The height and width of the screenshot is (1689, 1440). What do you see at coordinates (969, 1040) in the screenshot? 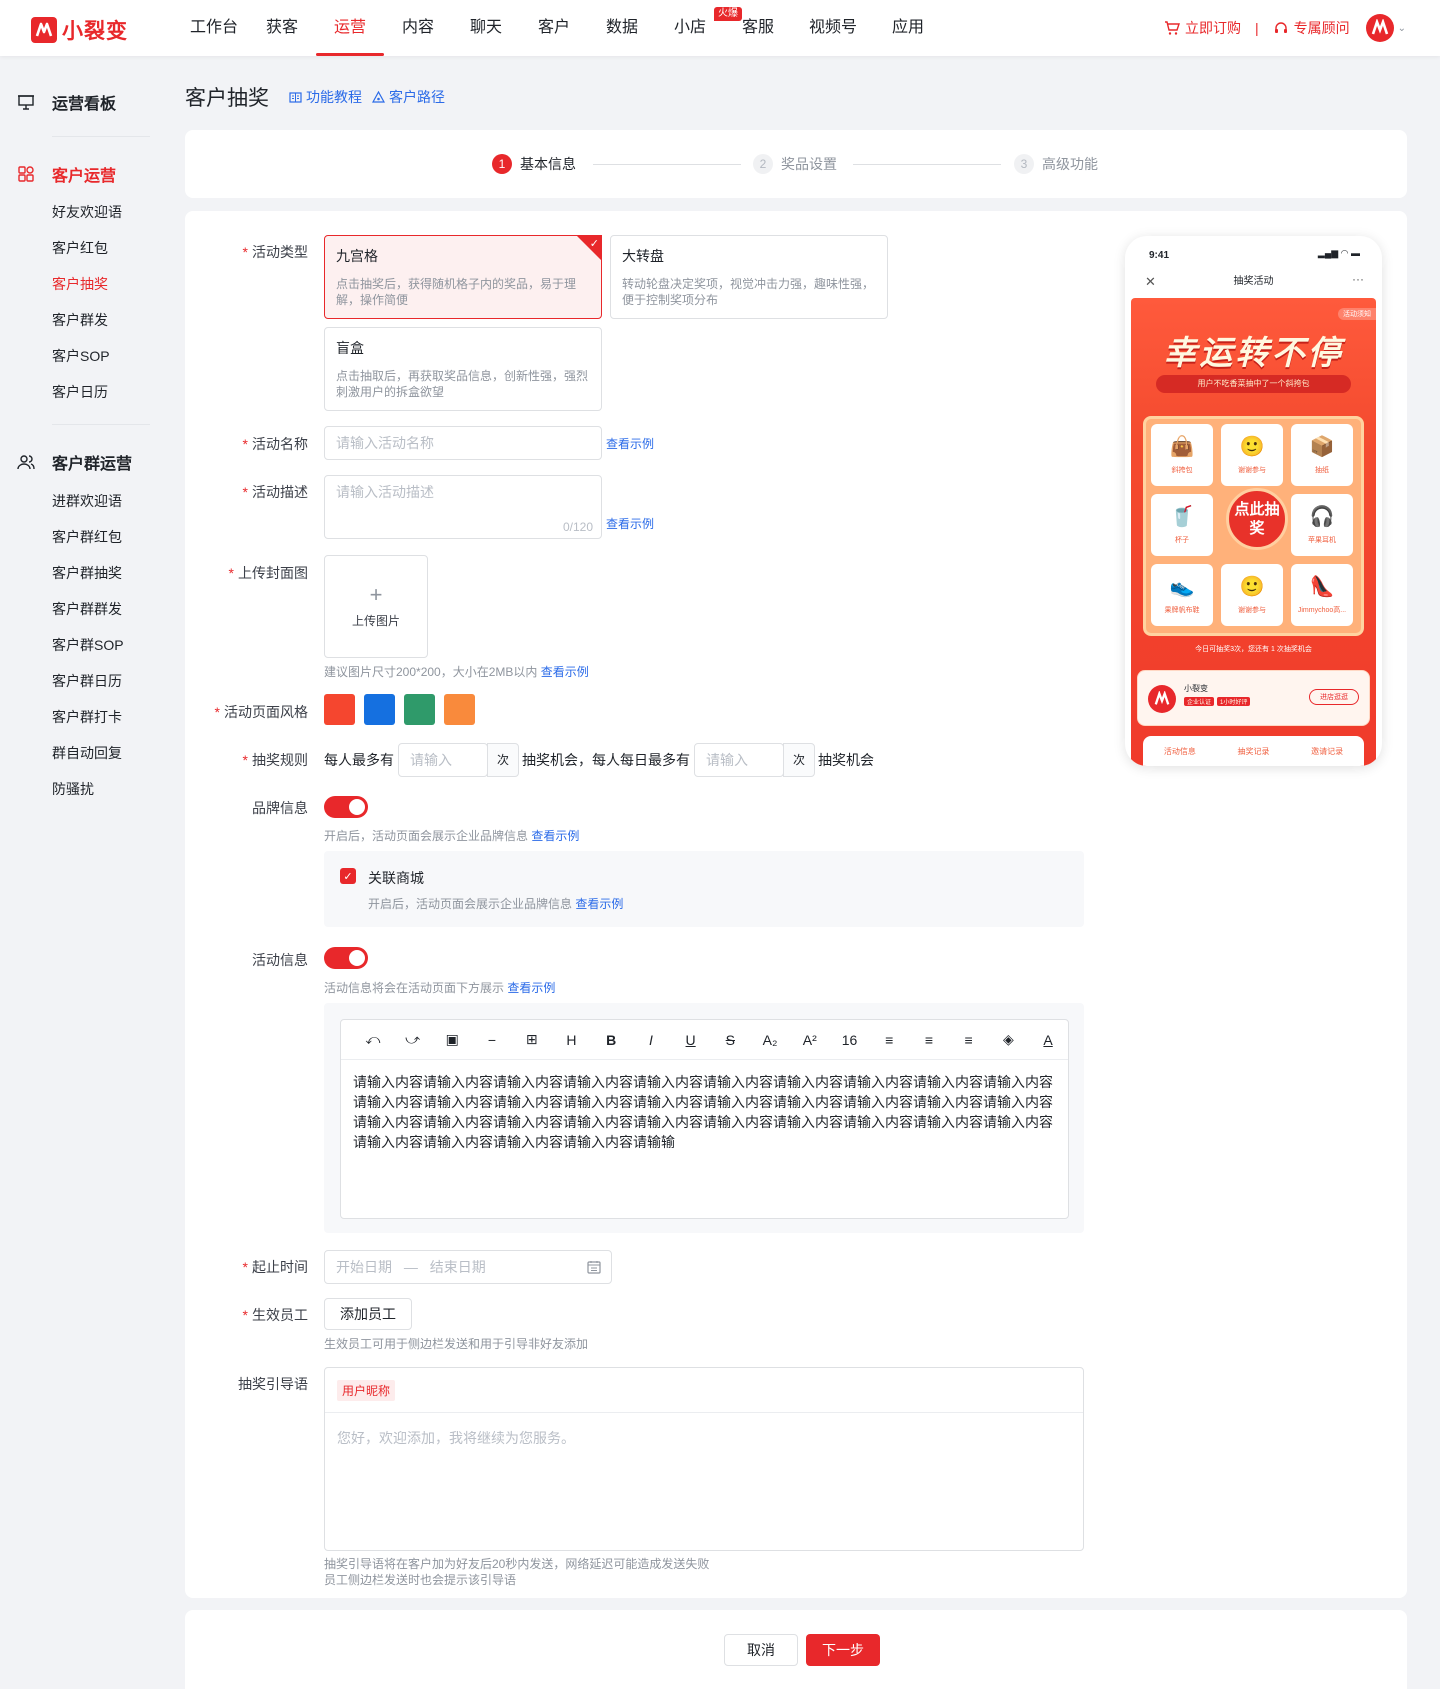
I see `align-right-icon: ≡` at bounding box center [969, 1040].